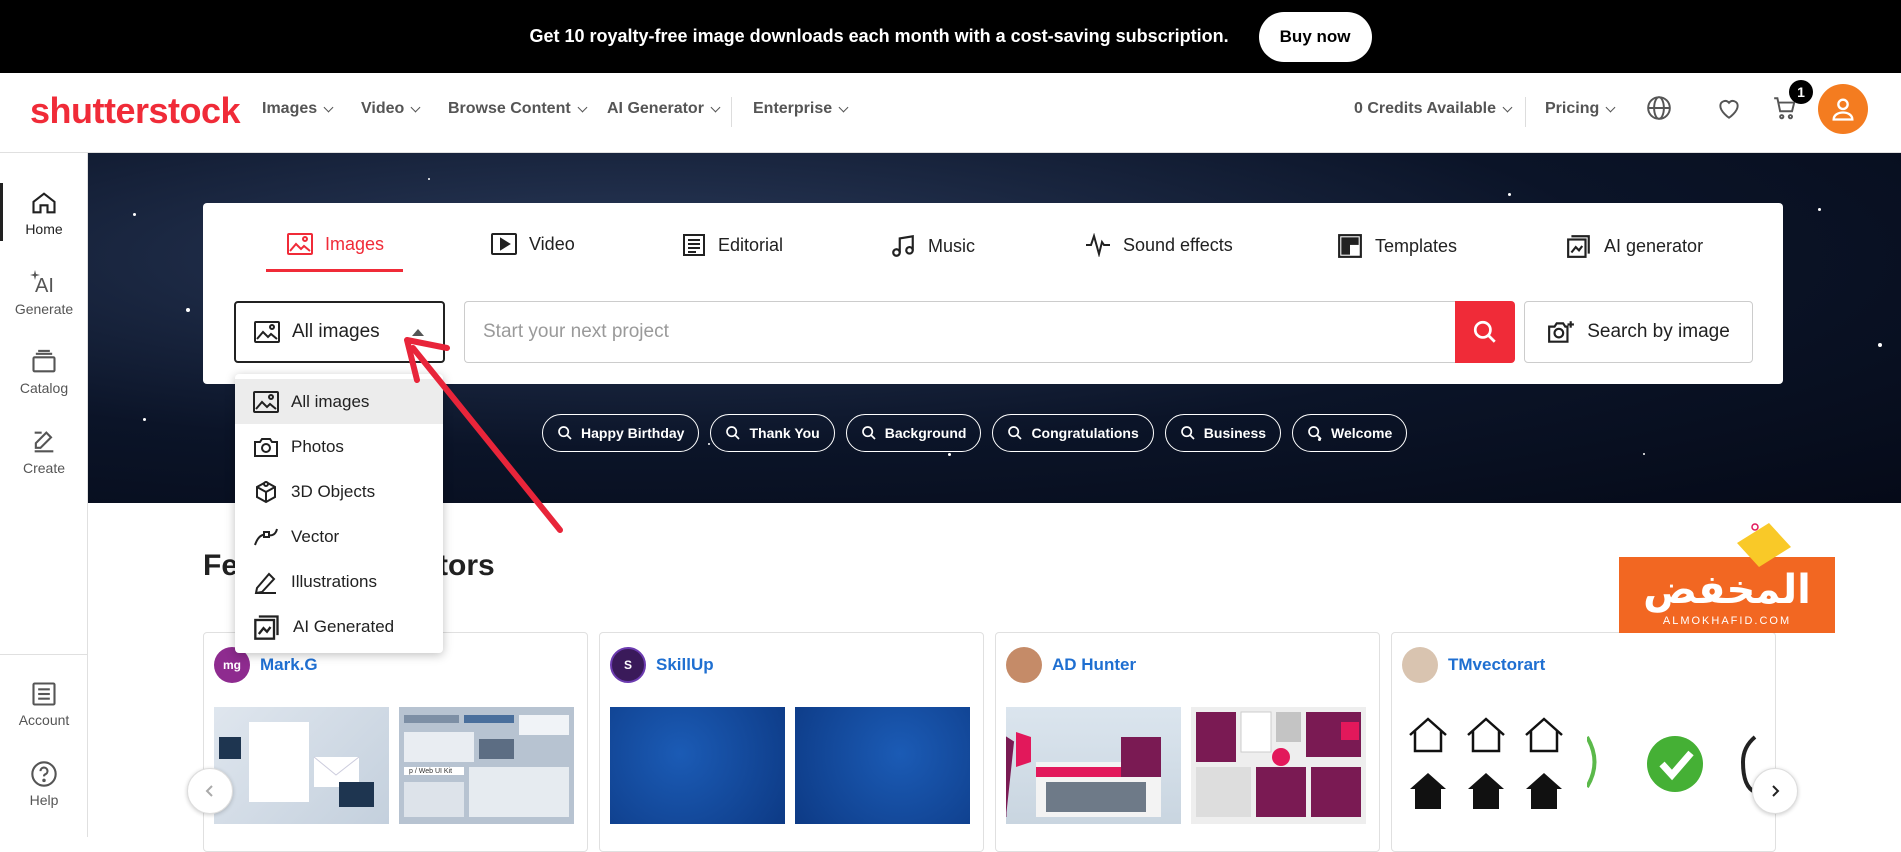  I want to click on active-tab-underline, so click(334, 270).